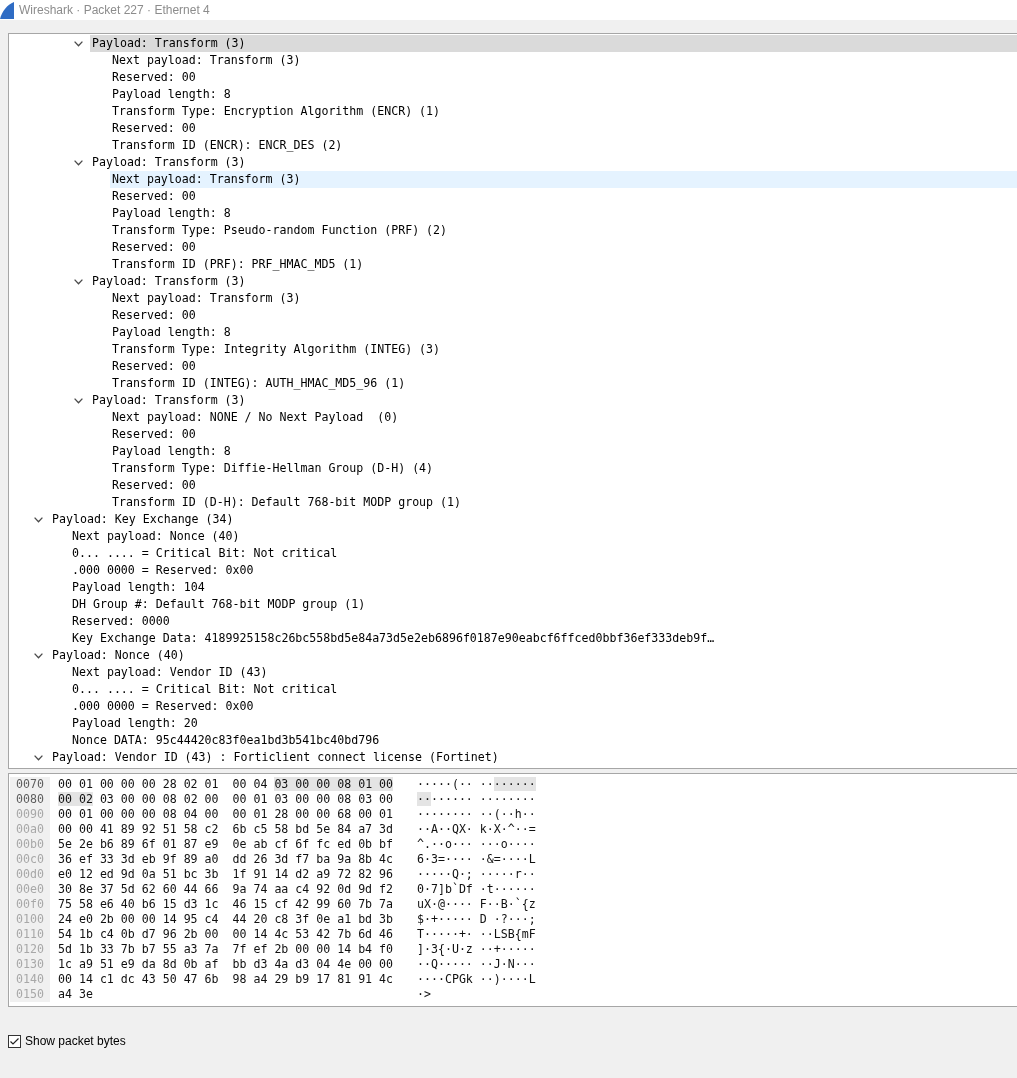 Image resolution: width=1017 pixels, height=1078 pixels. Describe the element at coordinates (122, 621) in the screenshot. I see `tree-item: Reserved: 0000` at that location.